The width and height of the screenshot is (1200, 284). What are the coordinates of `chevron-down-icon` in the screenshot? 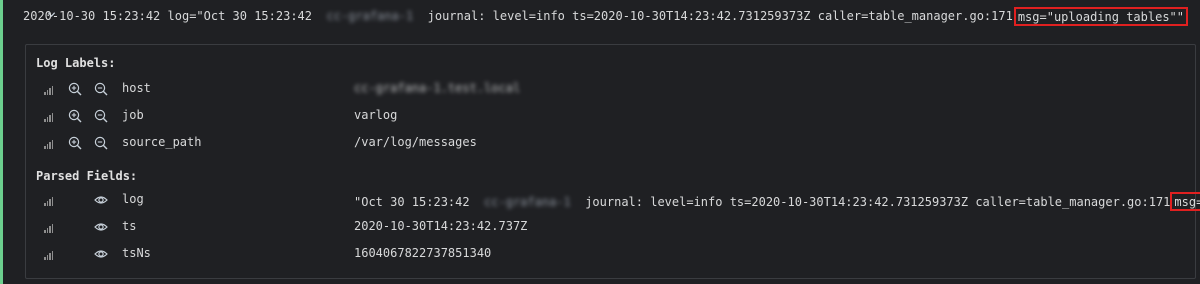 It's located at (33, 16).